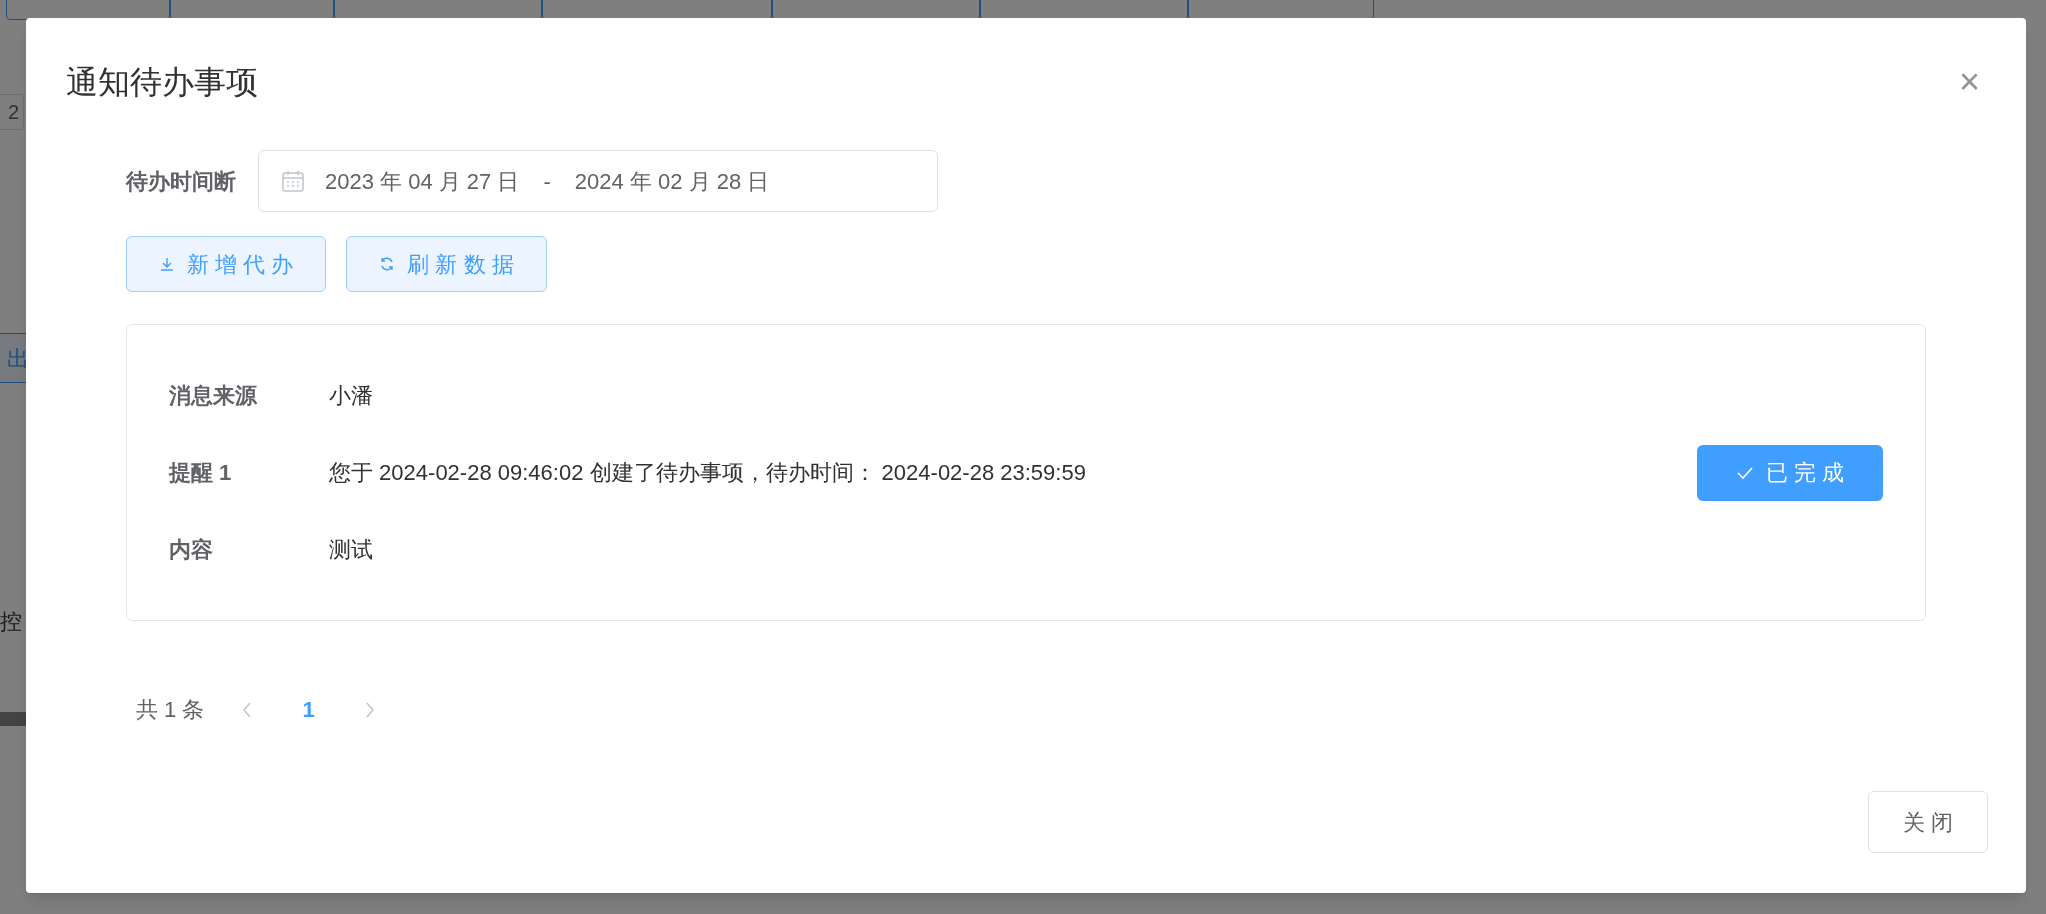 The width and height of the screenshot is (2046, 914). Describe the element at coordinates (162, 82) in the screenshot. I see `dialog-title: 通知待办事项` at that location.